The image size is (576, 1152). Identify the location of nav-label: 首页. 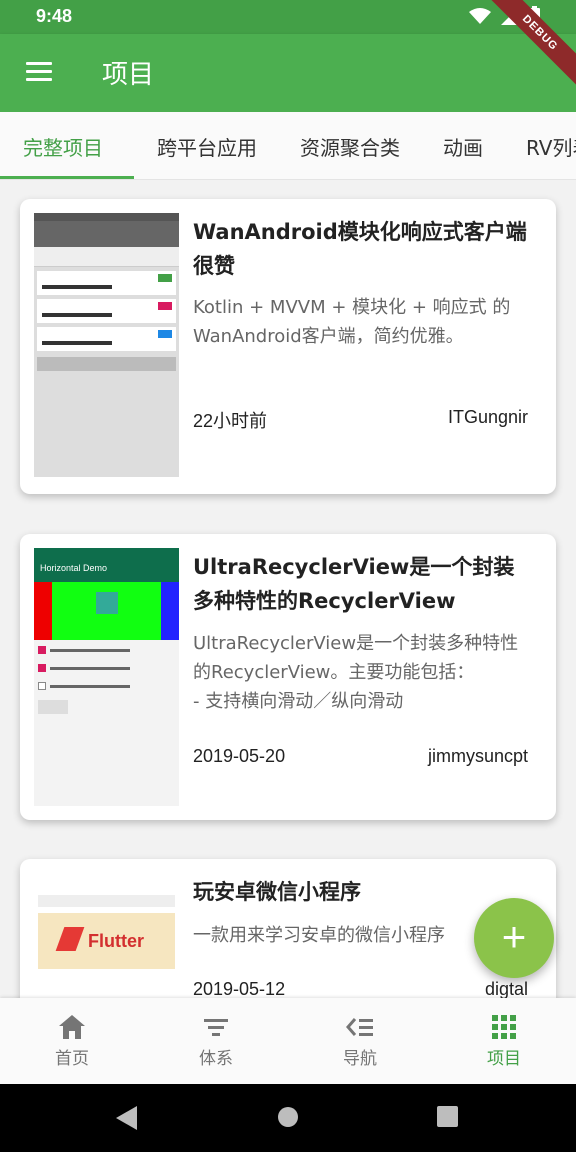
(72, 1059).